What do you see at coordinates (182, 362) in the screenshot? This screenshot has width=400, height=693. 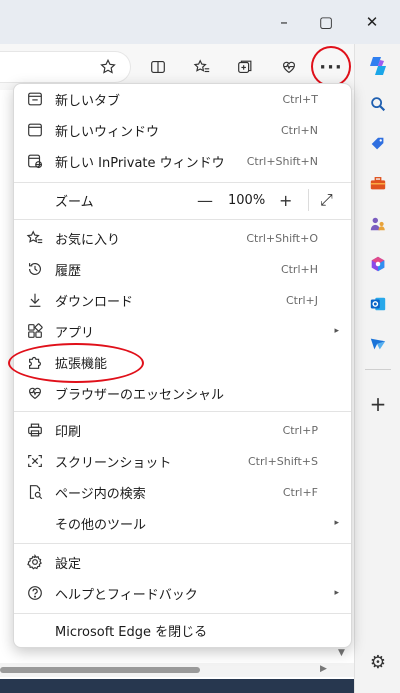 I see `menu-item-extensions: 拡張機能` at bounding box center [182, 362].